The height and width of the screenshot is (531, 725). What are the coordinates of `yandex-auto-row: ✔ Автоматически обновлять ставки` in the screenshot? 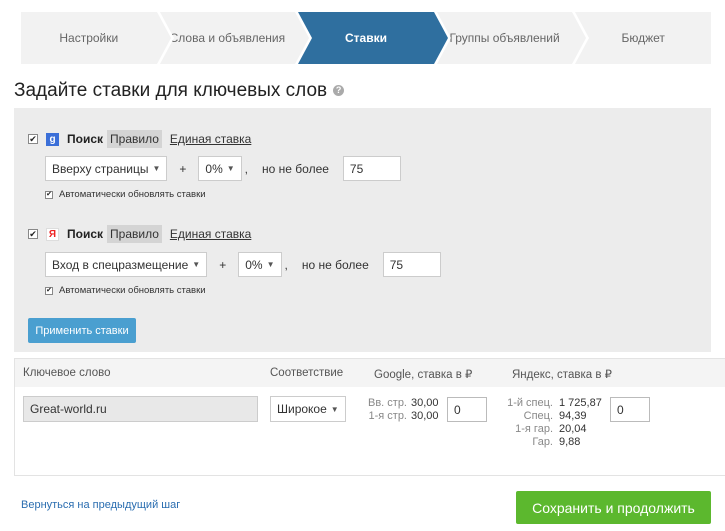 It's located at (125, 290).